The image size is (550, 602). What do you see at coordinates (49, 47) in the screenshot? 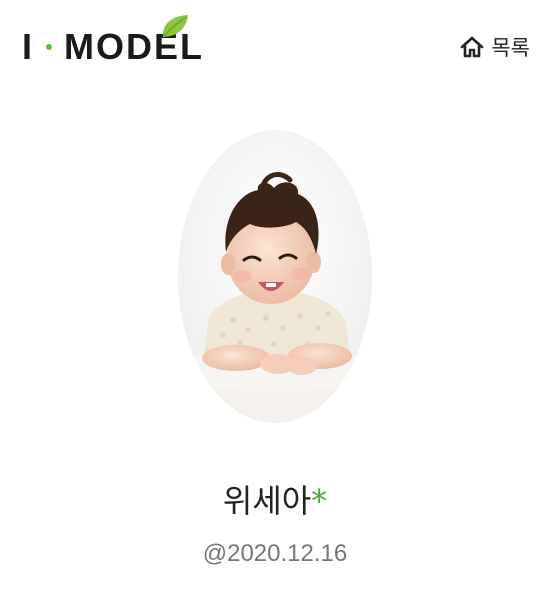
I see `logo-dot` at bounding box center [49, 47].